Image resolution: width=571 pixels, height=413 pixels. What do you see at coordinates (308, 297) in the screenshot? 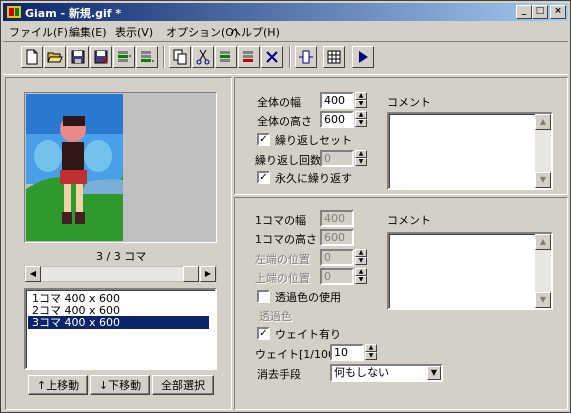
I see `transparent-color-use-label: 透過色の使用` at bounding box center [308, 297].